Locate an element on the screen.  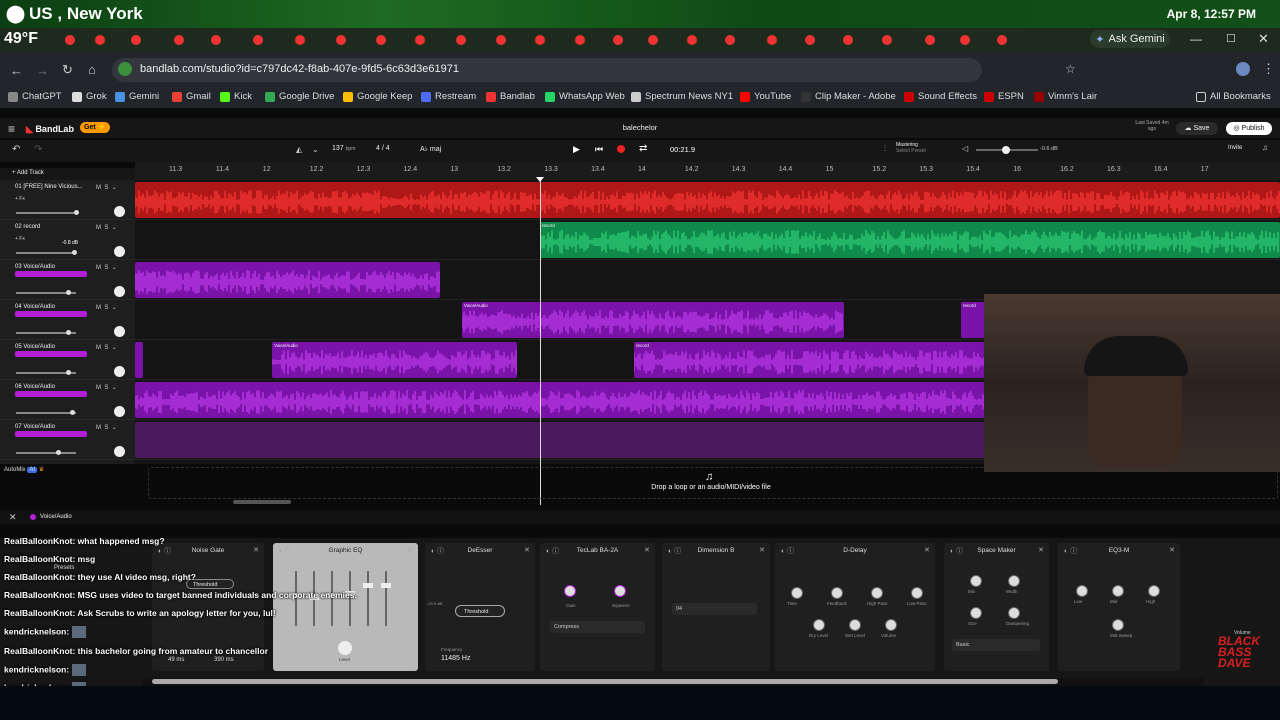
bookmark-9: WhatsApp Web is located at coordinates (585, 96).